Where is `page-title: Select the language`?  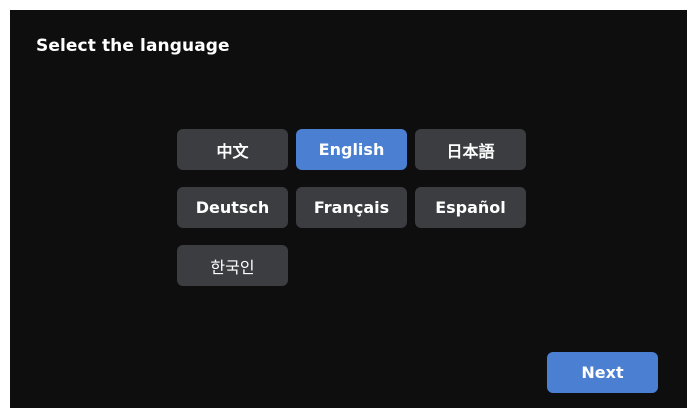
page-title: Select the language is located at coordinates (133, 46).